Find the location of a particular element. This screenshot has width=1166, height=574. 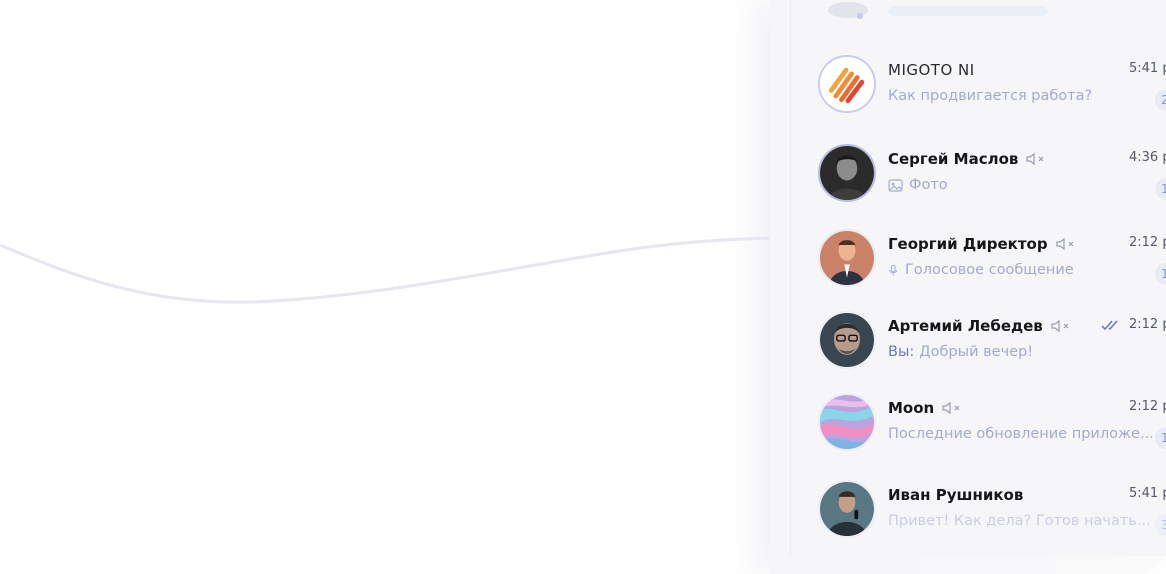

chat-name: Иван Рушников is located at coordinates (956, 495).